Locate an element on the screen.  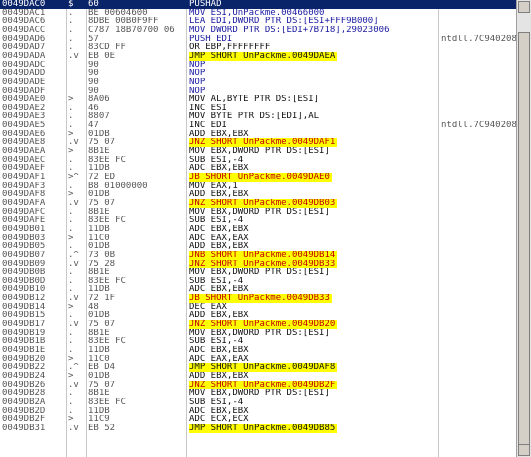
code-line: 0049DB2D. 11DB ADC EBX,EBX is located at coordinates (258, 411).